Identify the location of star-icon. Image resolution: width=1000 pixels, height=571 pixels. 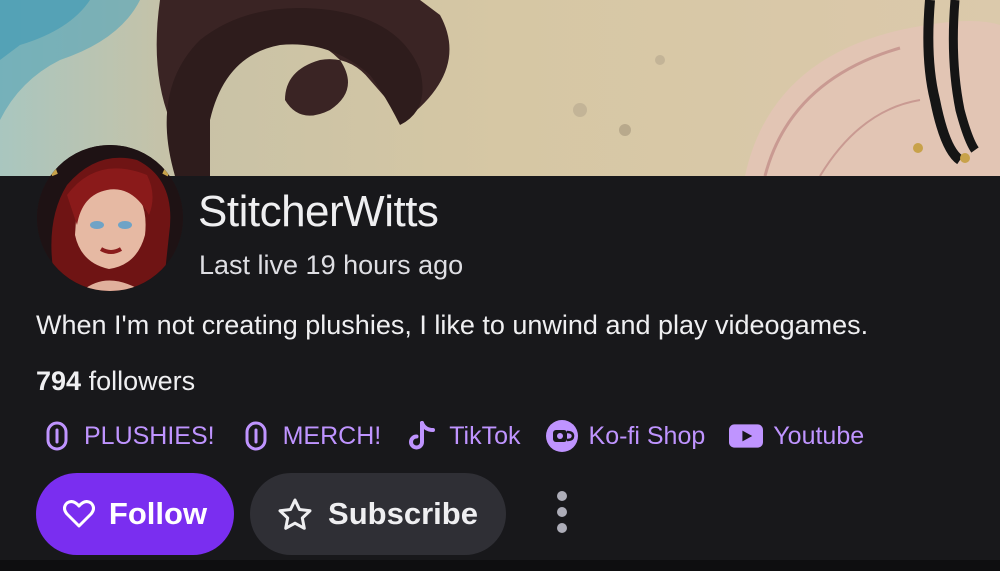
(295, 514).